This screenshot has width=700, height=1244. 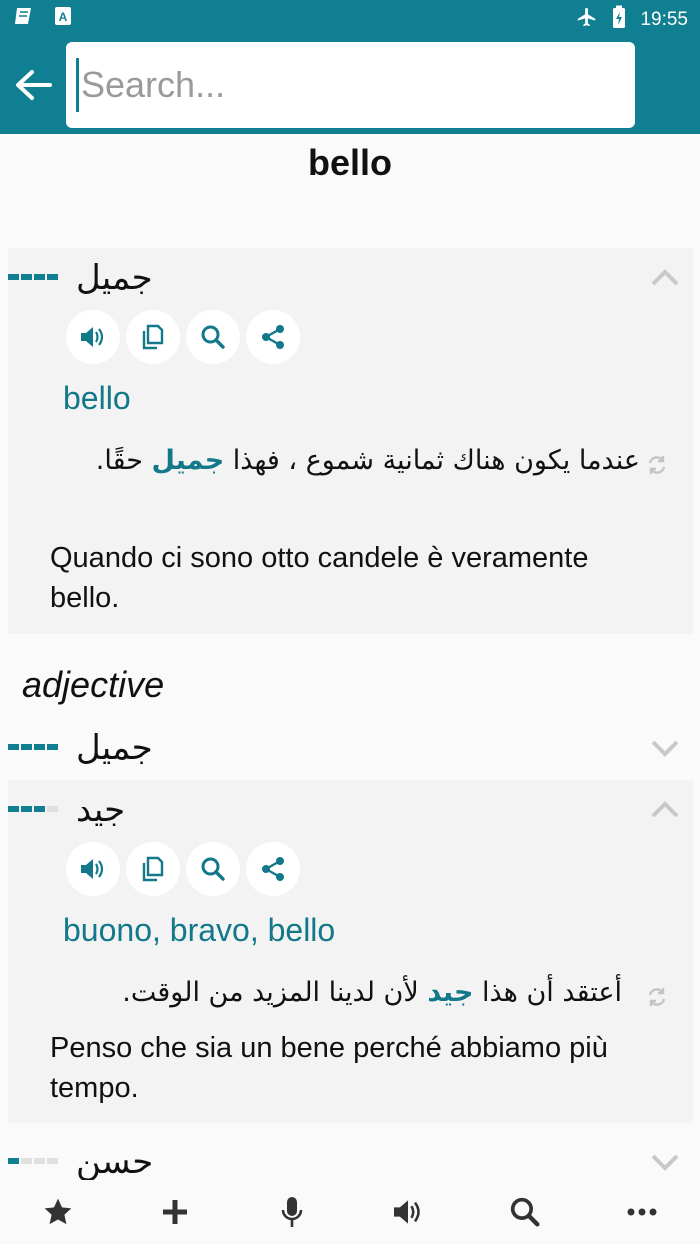 What do you see at coordinates (349, 162) in the screenshot?
I see `headword-title: bello` at bounding box center [349, 162].